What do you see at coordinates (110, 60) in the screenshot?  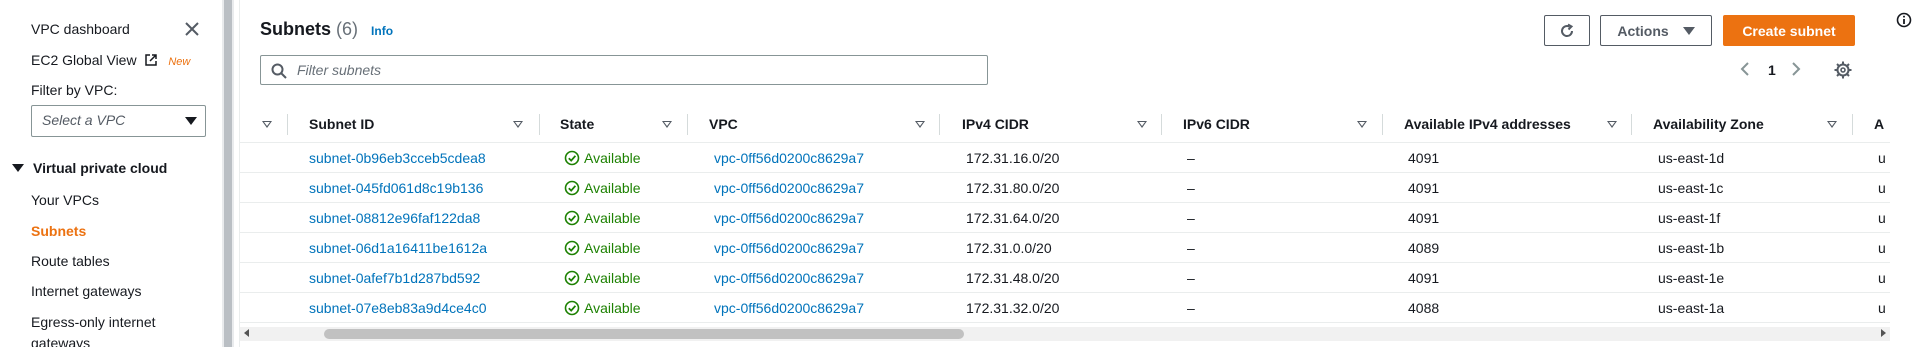 I see `sidebar-item-ec2-global-view: EC2 Global View New` at bounding box center [110, 60].